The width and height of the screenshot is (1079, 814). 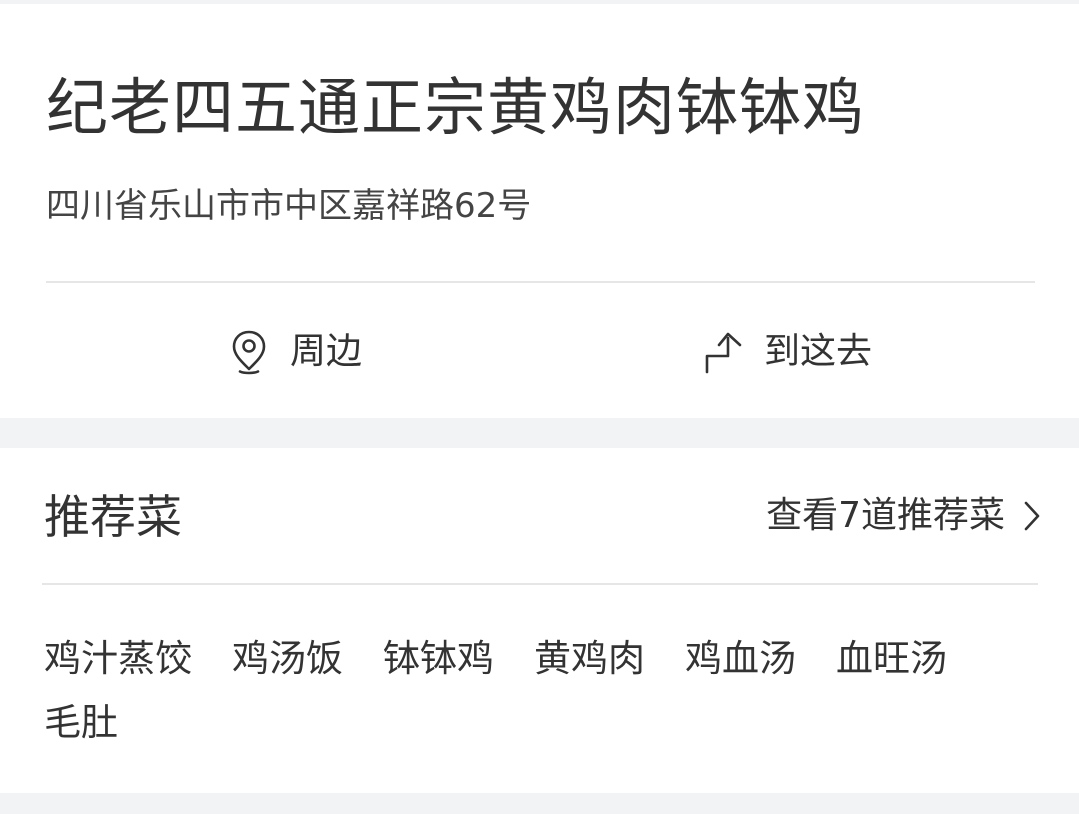 I want to click on location-pin-icon, so click(x=249, y=352).